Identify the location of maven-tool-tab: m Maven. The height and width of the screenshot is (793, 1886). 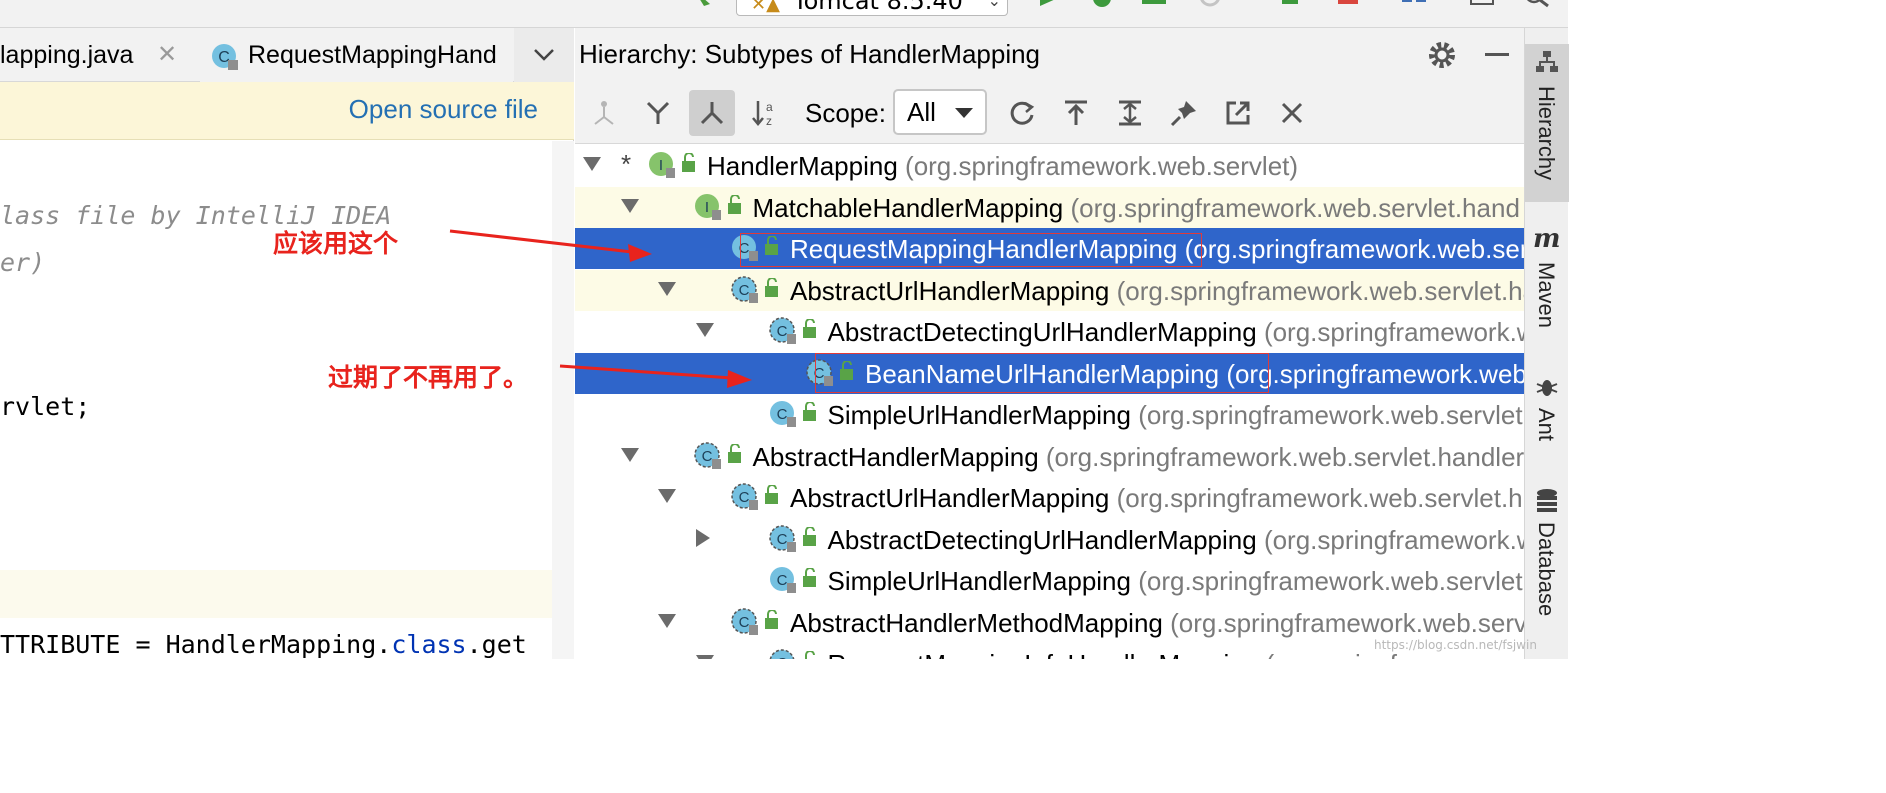
(1547, 284).